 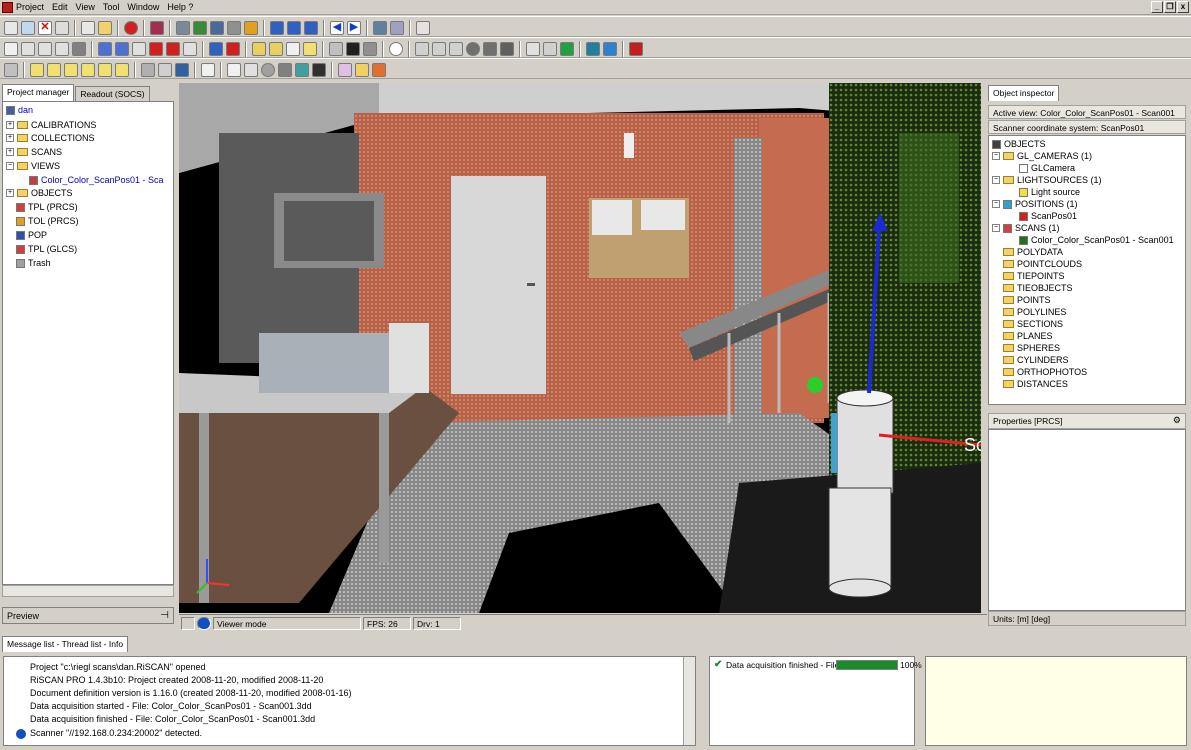 I want to click on obj-tree-objects: OBJECTS, so click(x=1019, y=144).